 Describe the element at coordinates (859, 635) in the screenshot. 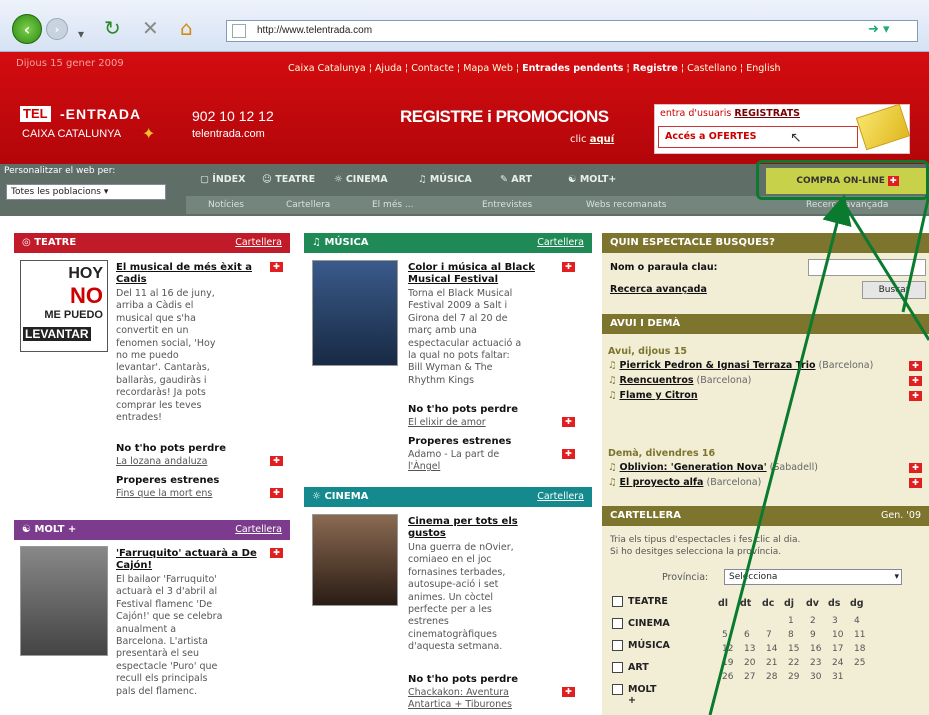

I see `calendar-day: 11` at that location.